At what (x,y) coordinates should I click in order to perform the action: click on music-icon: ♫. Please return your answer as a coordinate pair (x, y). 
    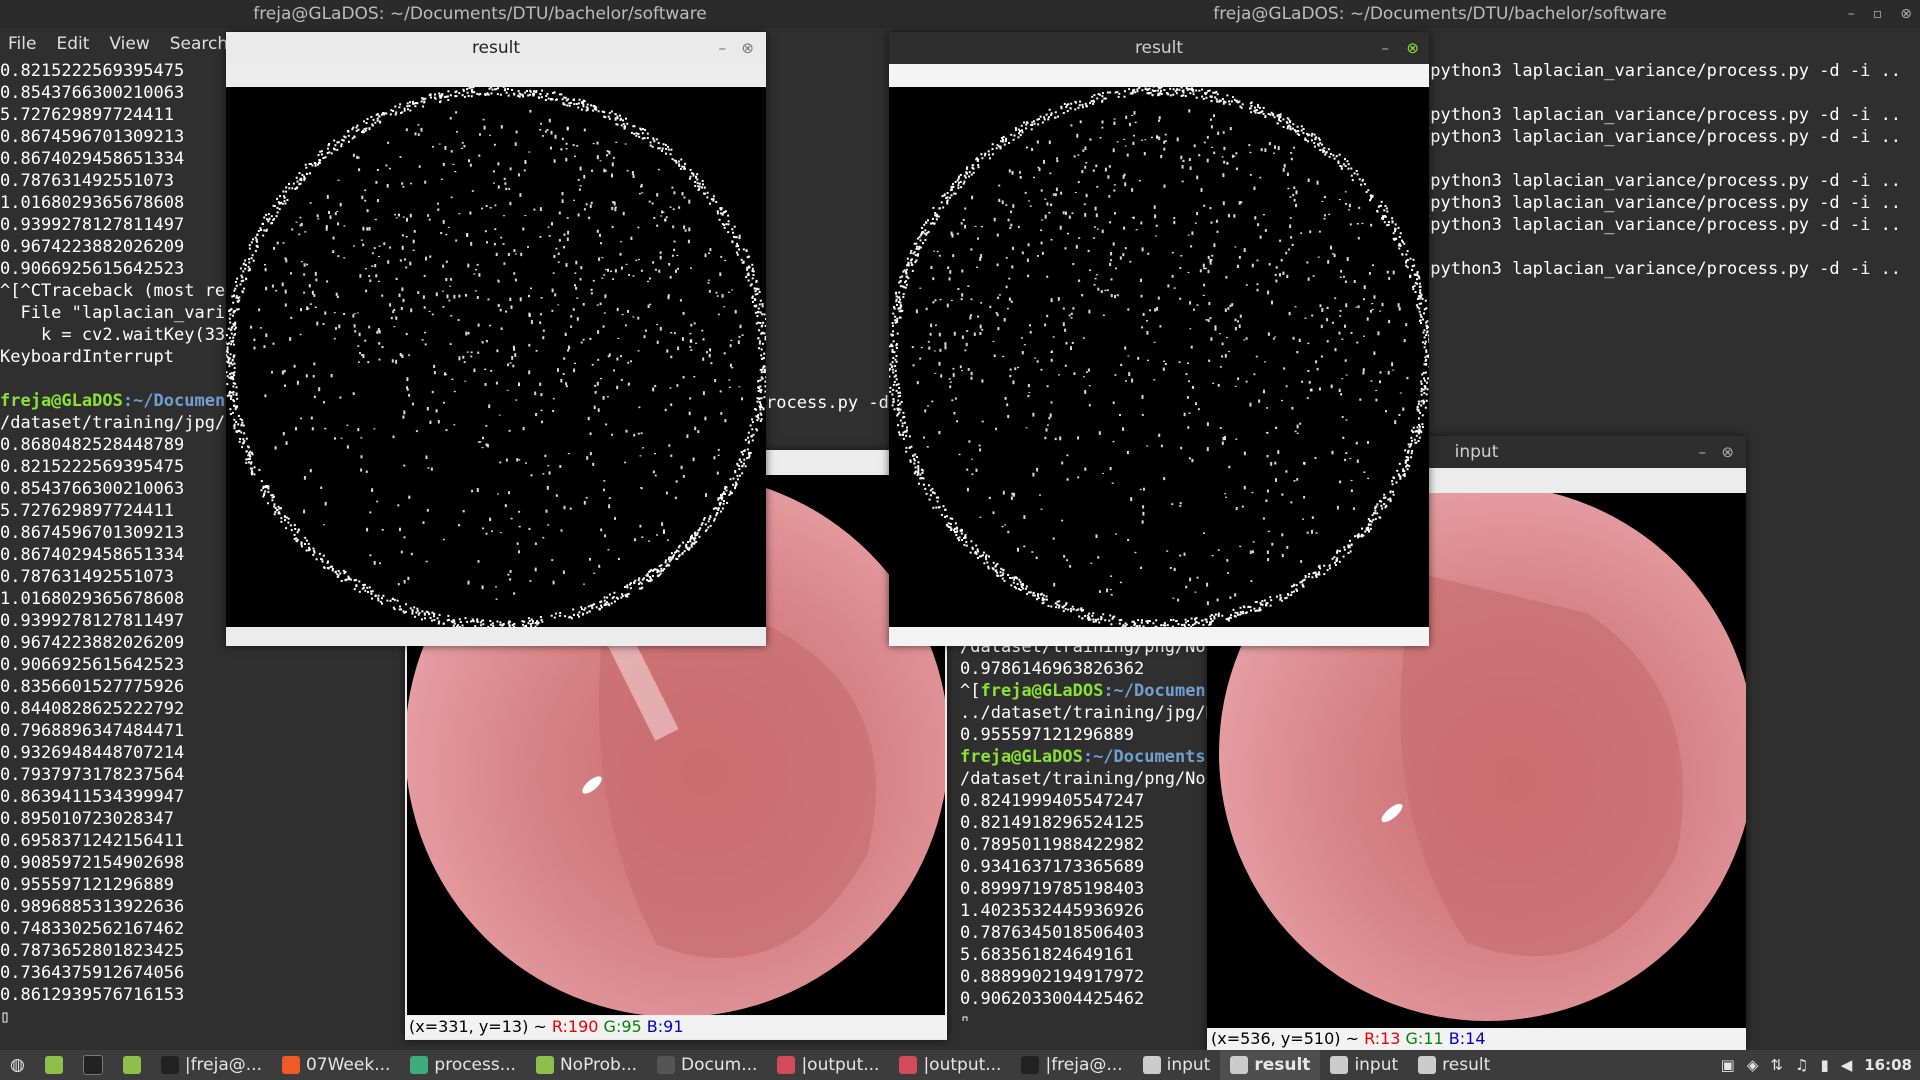
    Looking at the image, I should click on (1801, 1065).